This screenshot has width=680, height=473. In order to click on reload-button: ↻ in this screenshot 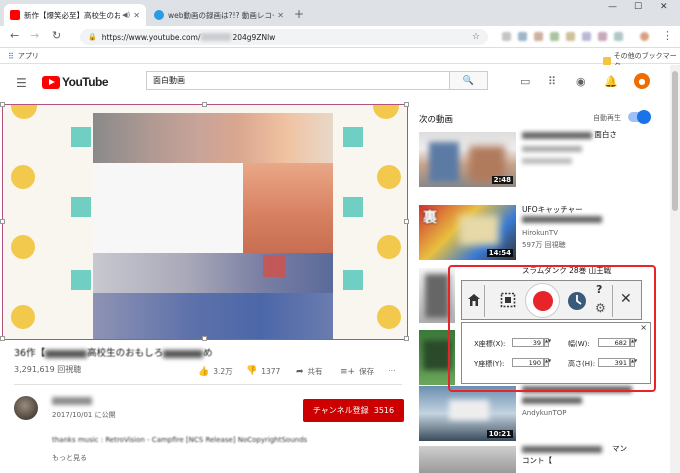, I will do `click(56, 35)`.